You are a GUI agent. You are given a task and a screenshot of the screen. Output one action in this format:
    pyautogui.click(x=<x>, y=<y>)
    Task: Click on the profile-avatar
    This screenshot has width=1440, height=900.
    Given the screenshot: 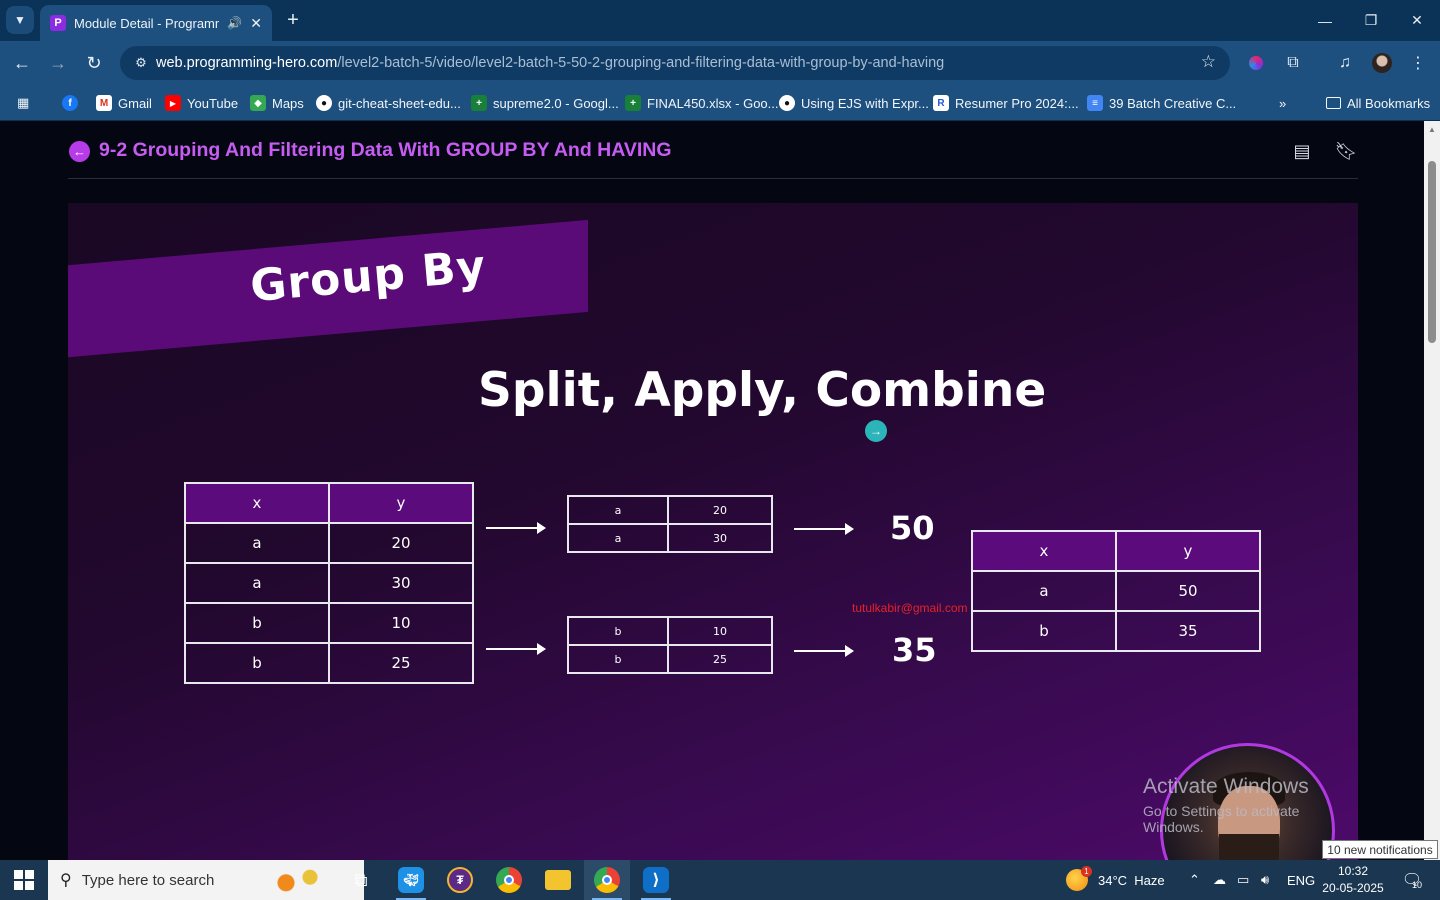 What is the action you would take?
    pyautogui.click(x=1382, y=63)
    